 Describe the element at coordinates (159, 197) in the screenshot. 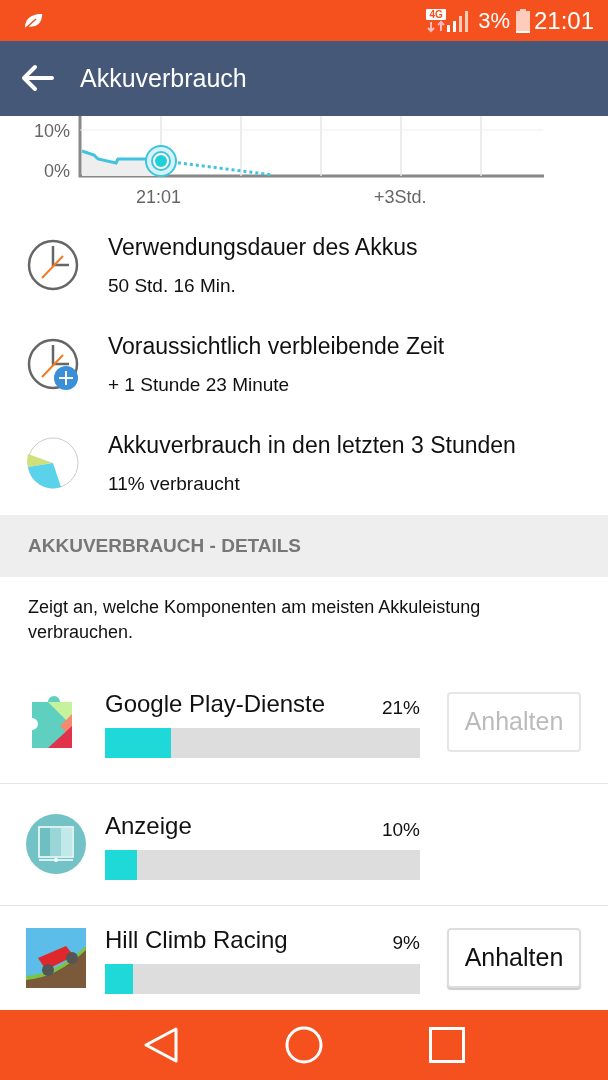

I see `axis-label: 21:01` at that location.